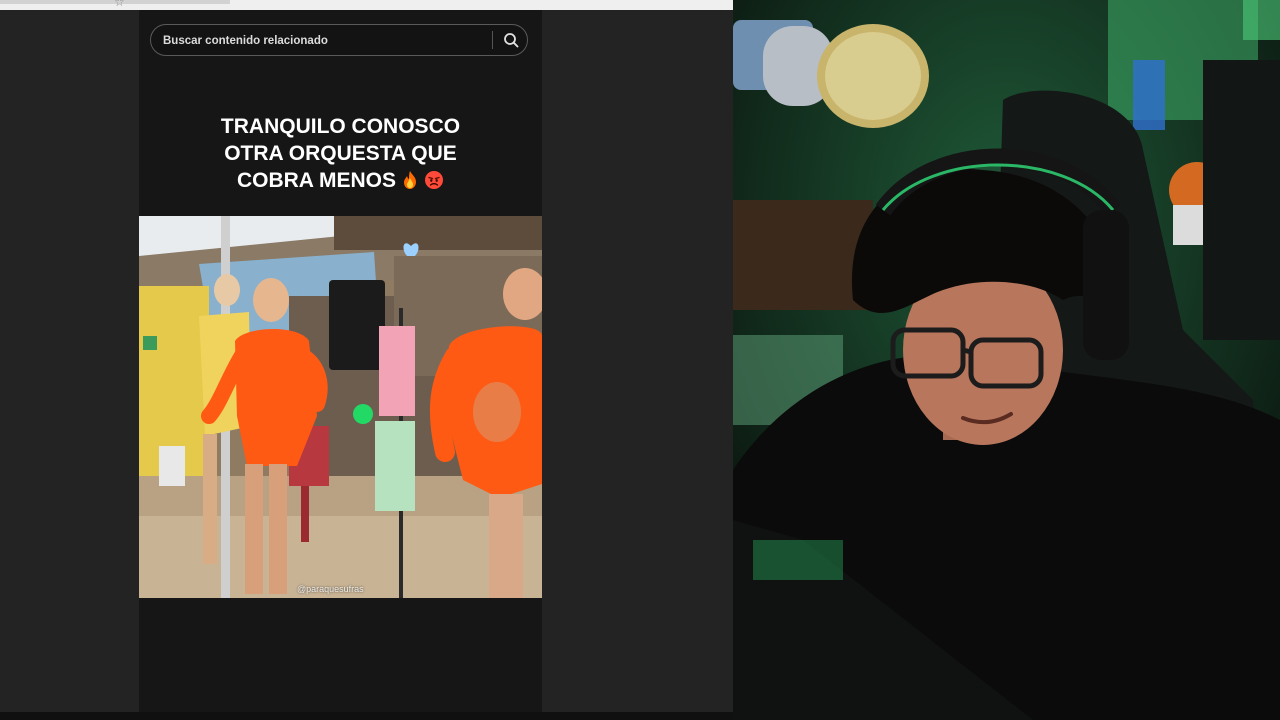 This screenshot has height=720, width=1280. What do you see at coordinates (340, 126) in the screenshot?
I see `caption-line-1: TRANQUILO CONOSCO` at bounding box center [340, 126].